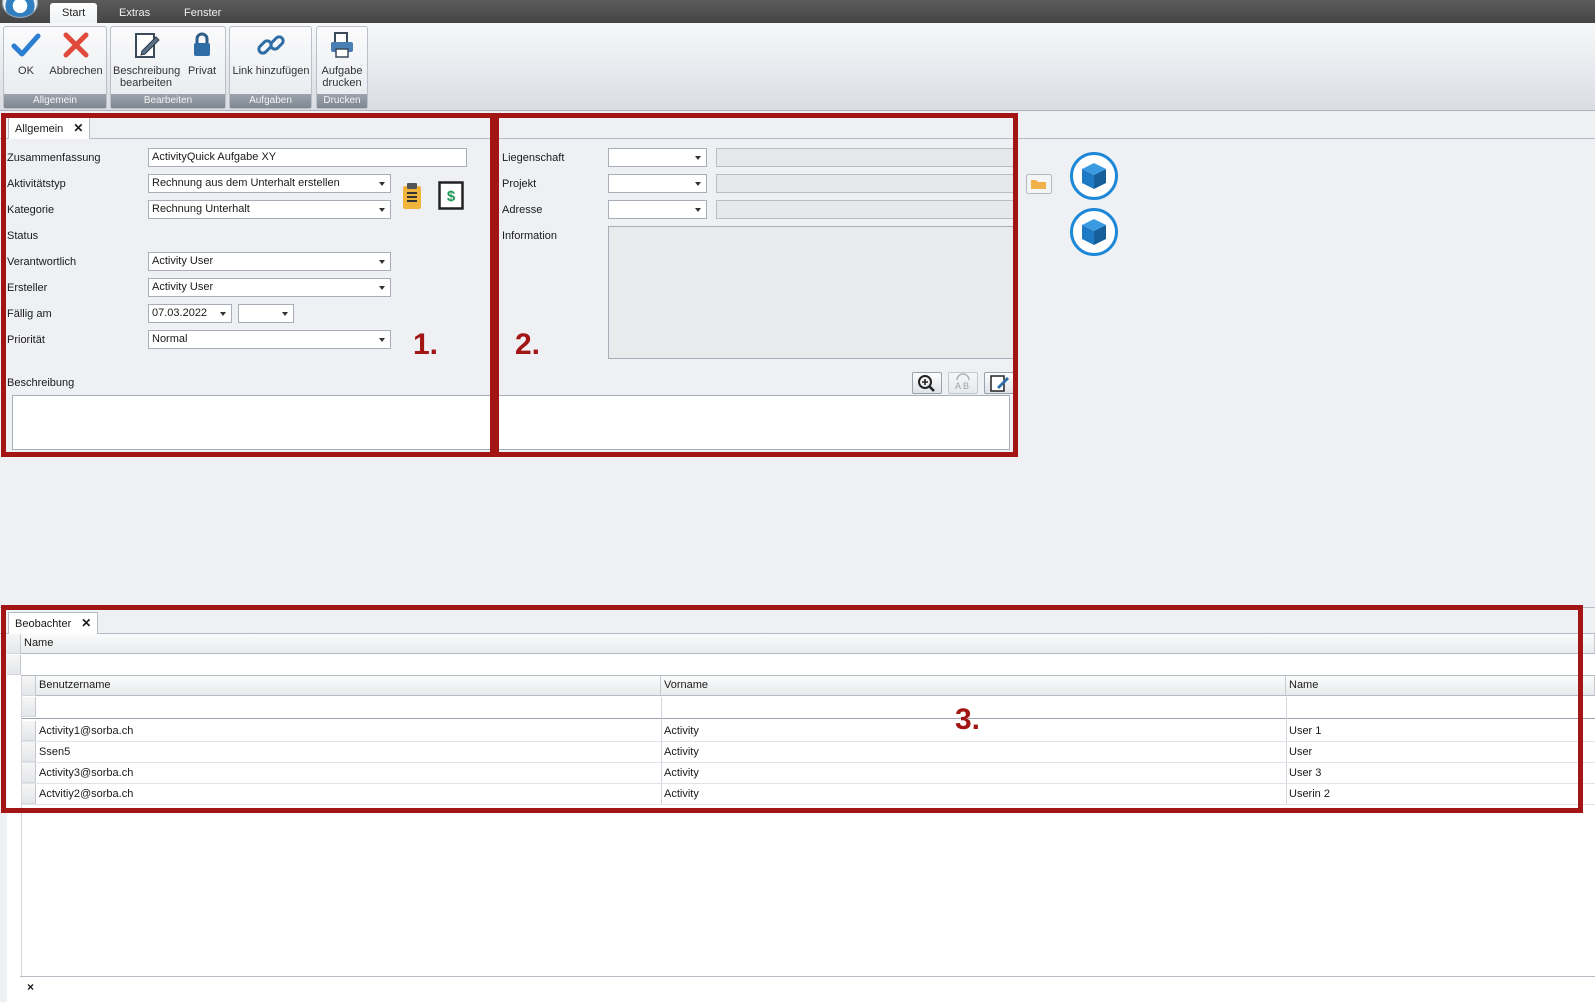 The width and height of the screenshot is (1595, 1002). I want to click on clipboard-icon, so click(412, 196).